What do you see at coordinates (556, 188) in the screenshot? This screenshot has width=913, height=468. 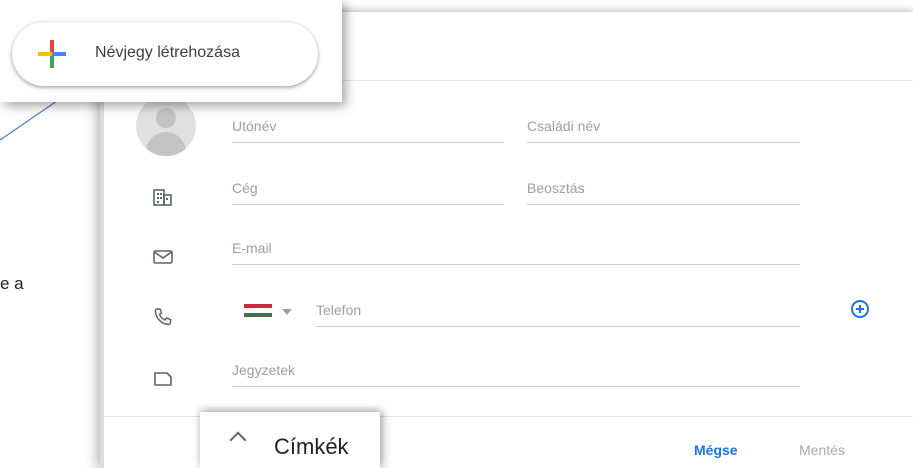 I see `job-title-placeholder: Beosztás` at bounding box center [556, 188].